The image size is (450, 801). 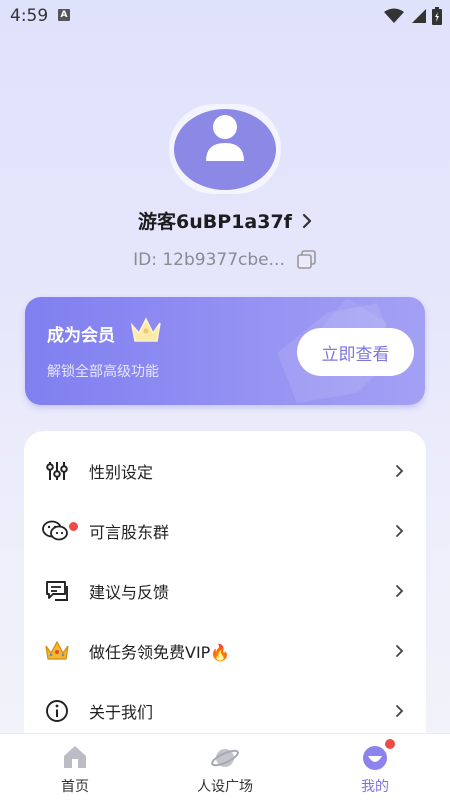 I want to click on bottom-nav: 首页 人设广场 我的, so click(x=225, y=767).